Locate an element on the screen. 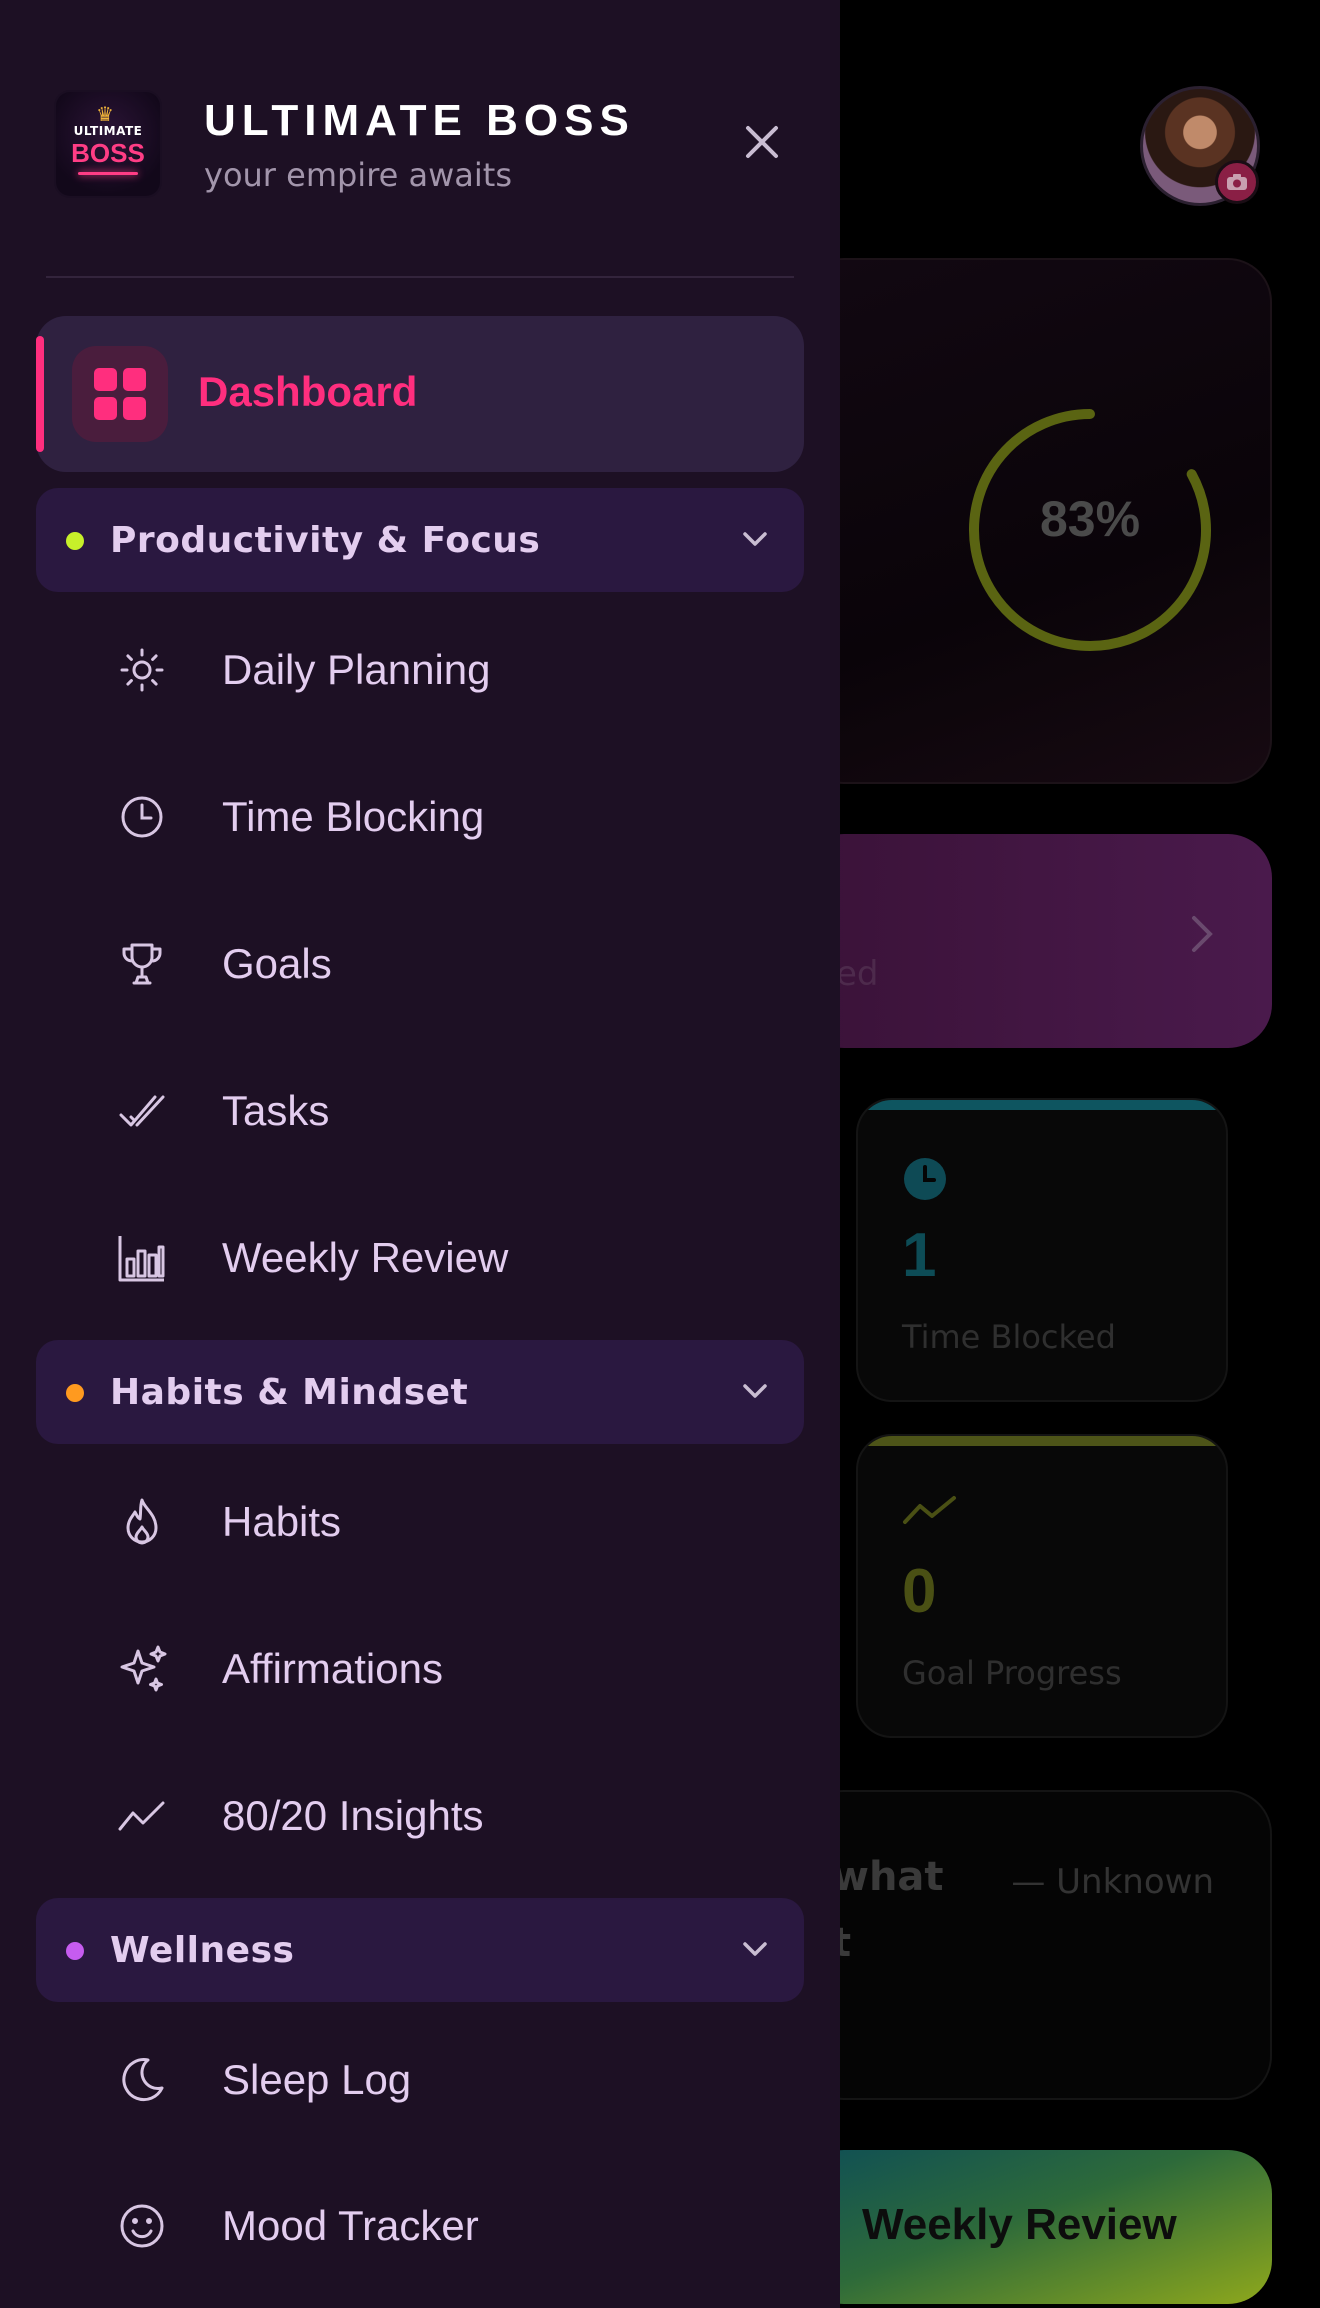 This screenshot has width=1320, height=2308. nav-item-80-20-insights: 80/20 Insights is located at coordinates (420, 1816).